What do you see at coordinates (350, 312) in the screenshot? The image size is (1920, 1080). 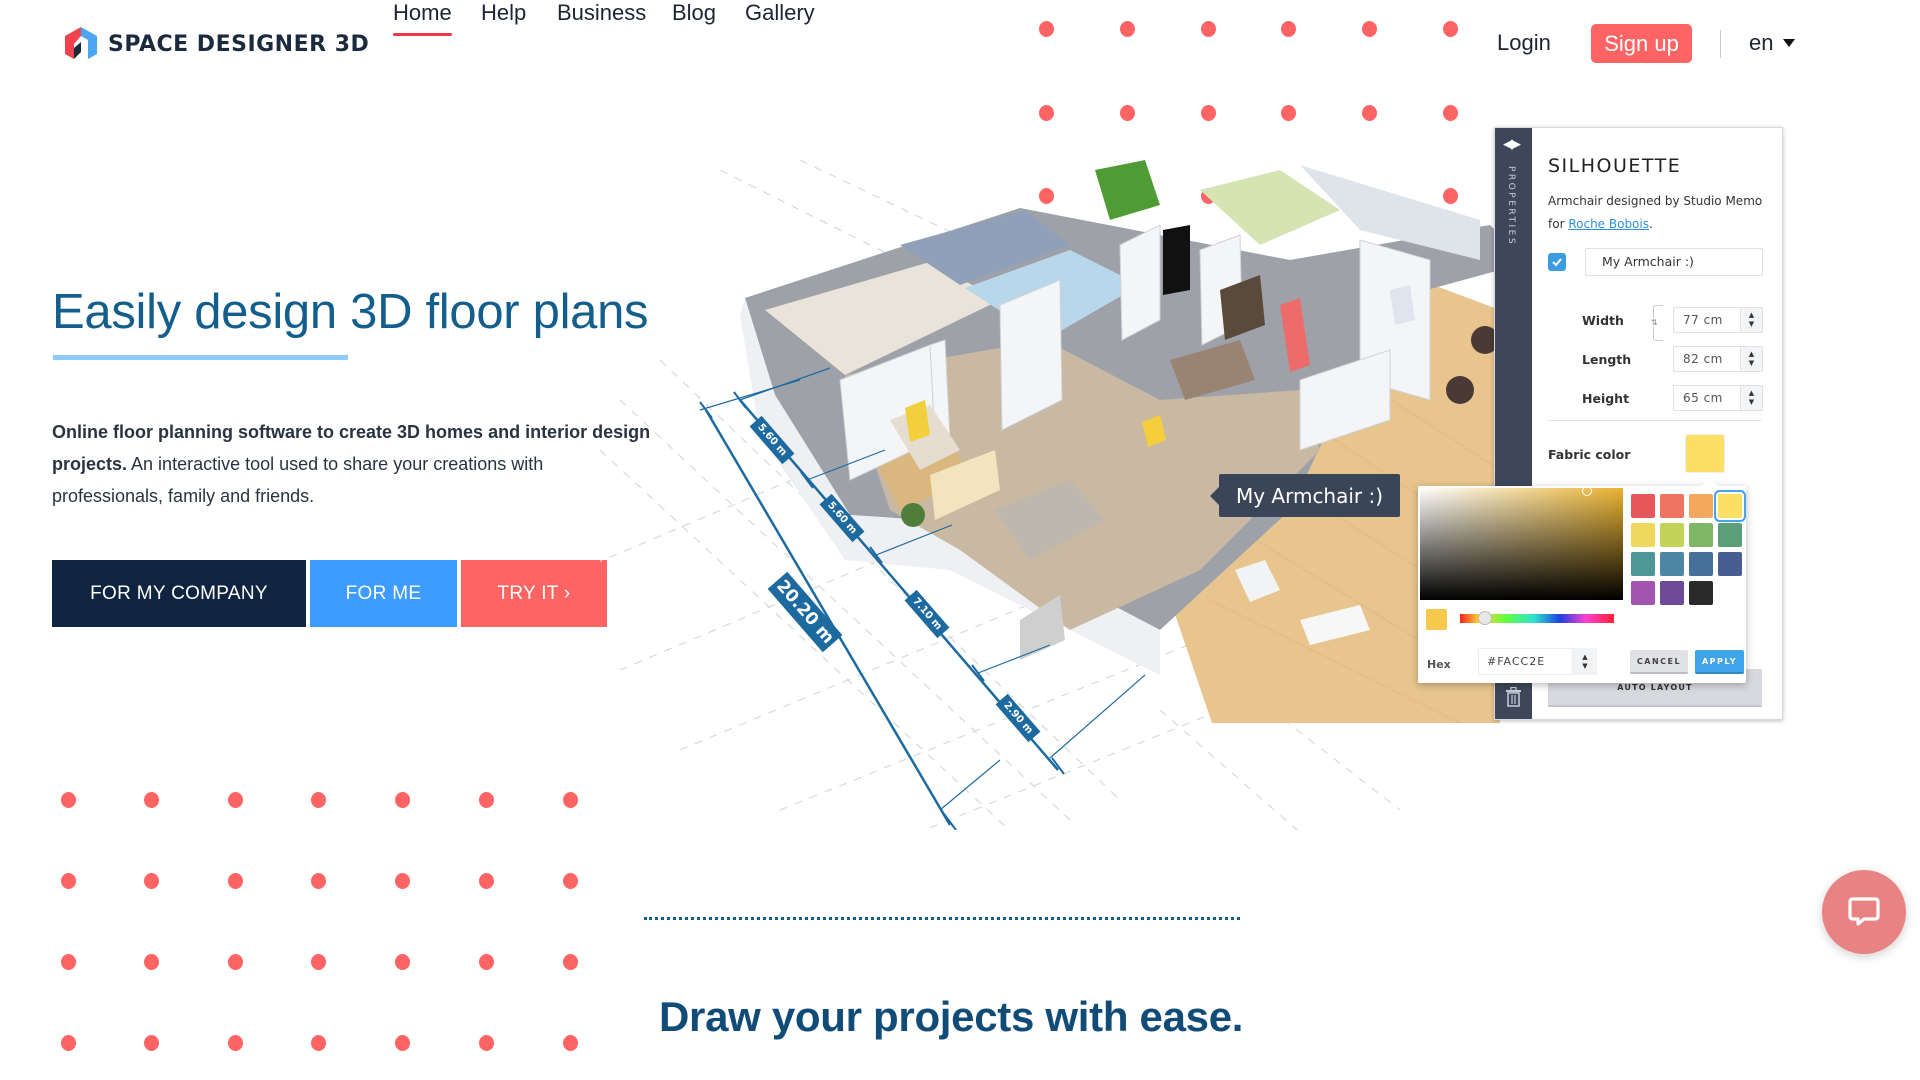 I see `hero-title: Easily design 3D floor plans` at bounding box center [350, 312].